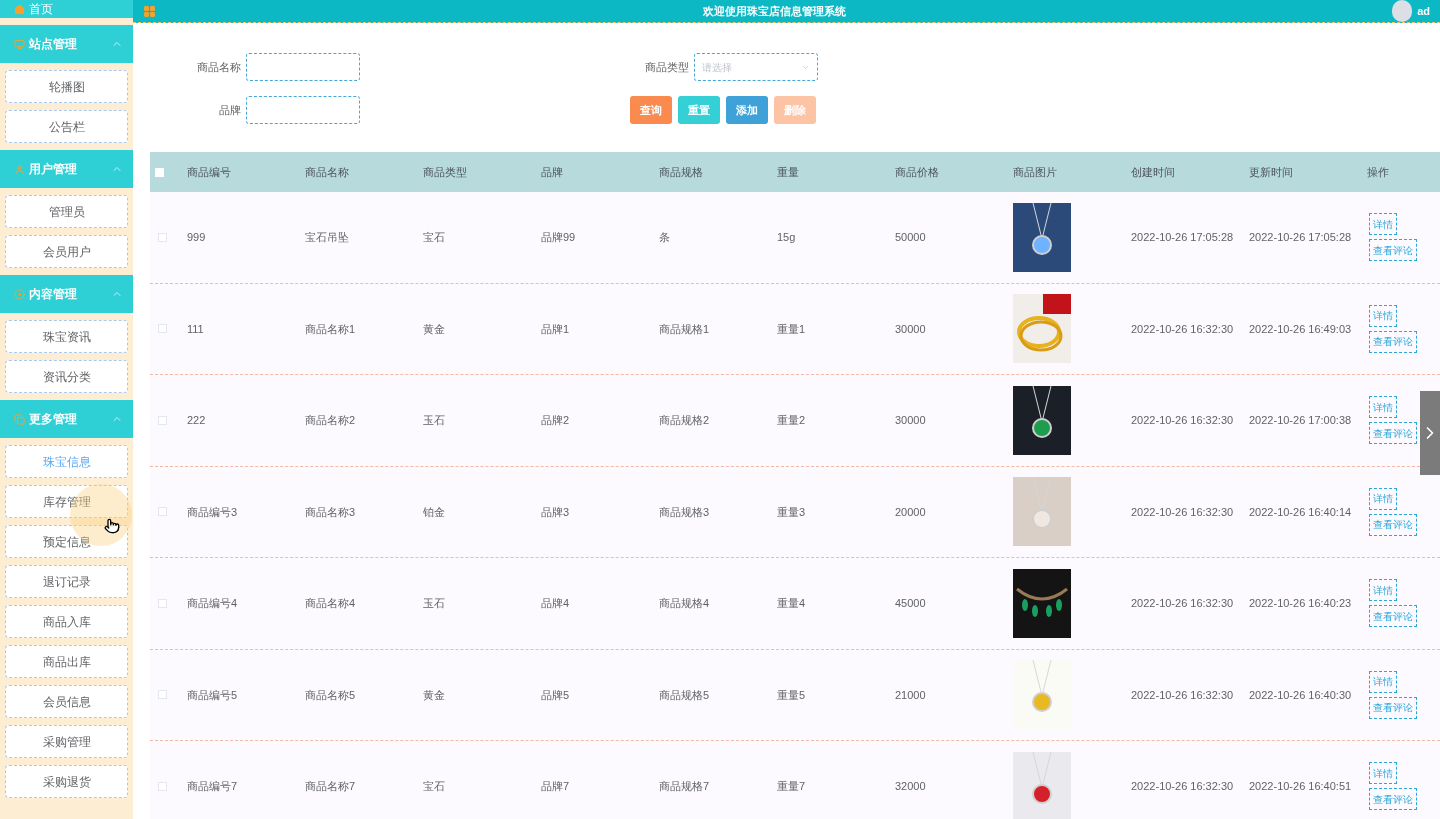  What do you see at coordinates (209, 172) in the screenshot?
I see `column-header: 商品编号` at bounding box center [209, 172].